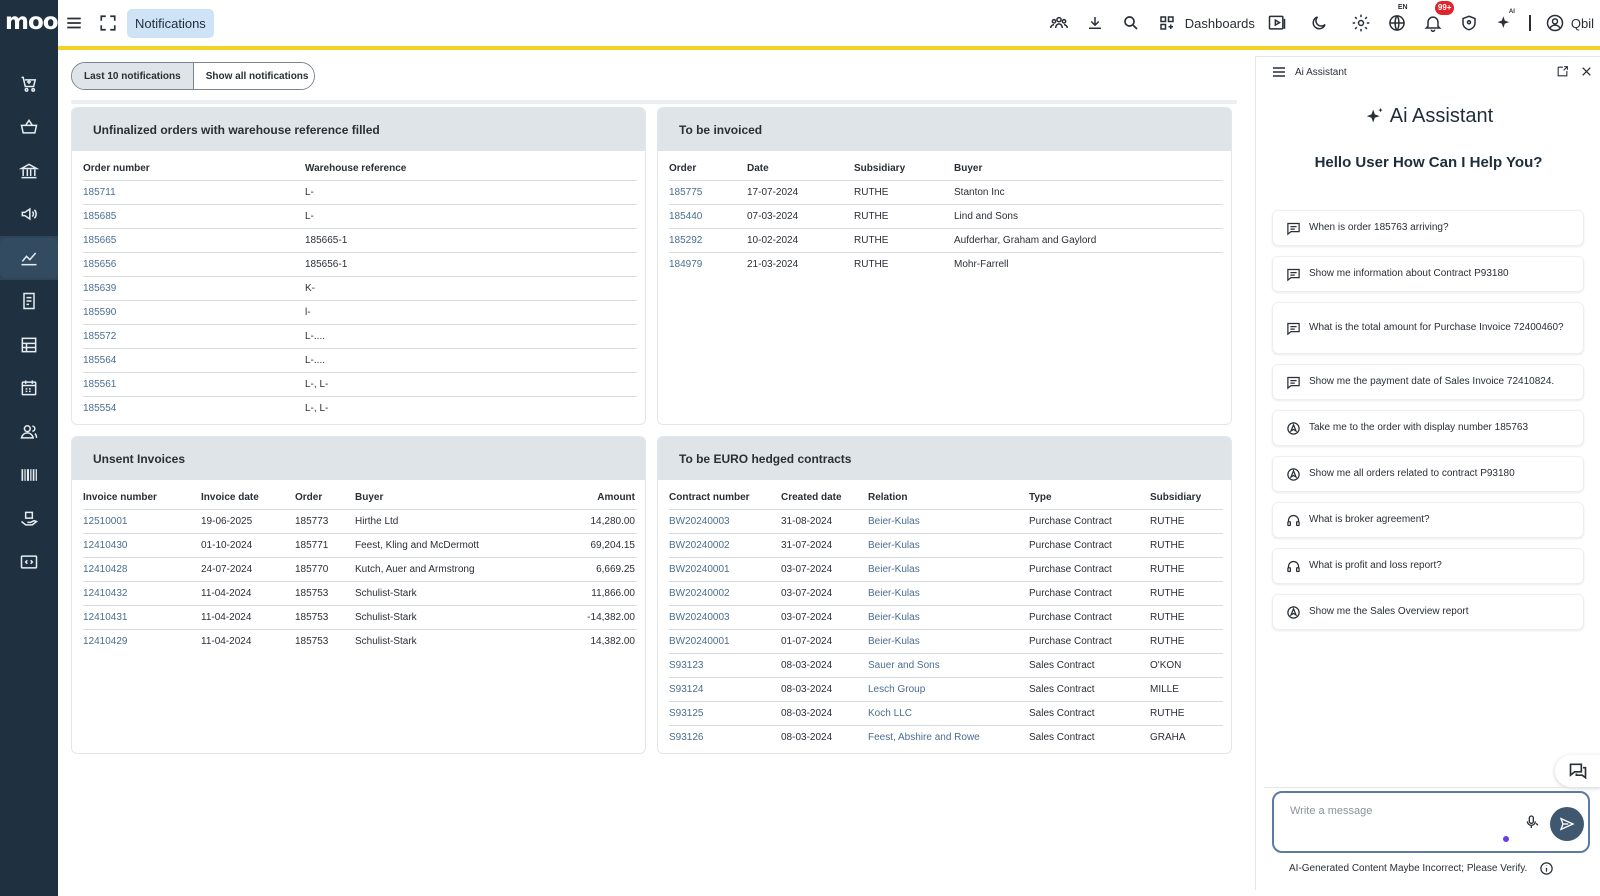  What do you see at coordinates (133, 76) in the screenshot?
I see `last-10-button: Last 10 notifications` at bounding box center [133, 76].